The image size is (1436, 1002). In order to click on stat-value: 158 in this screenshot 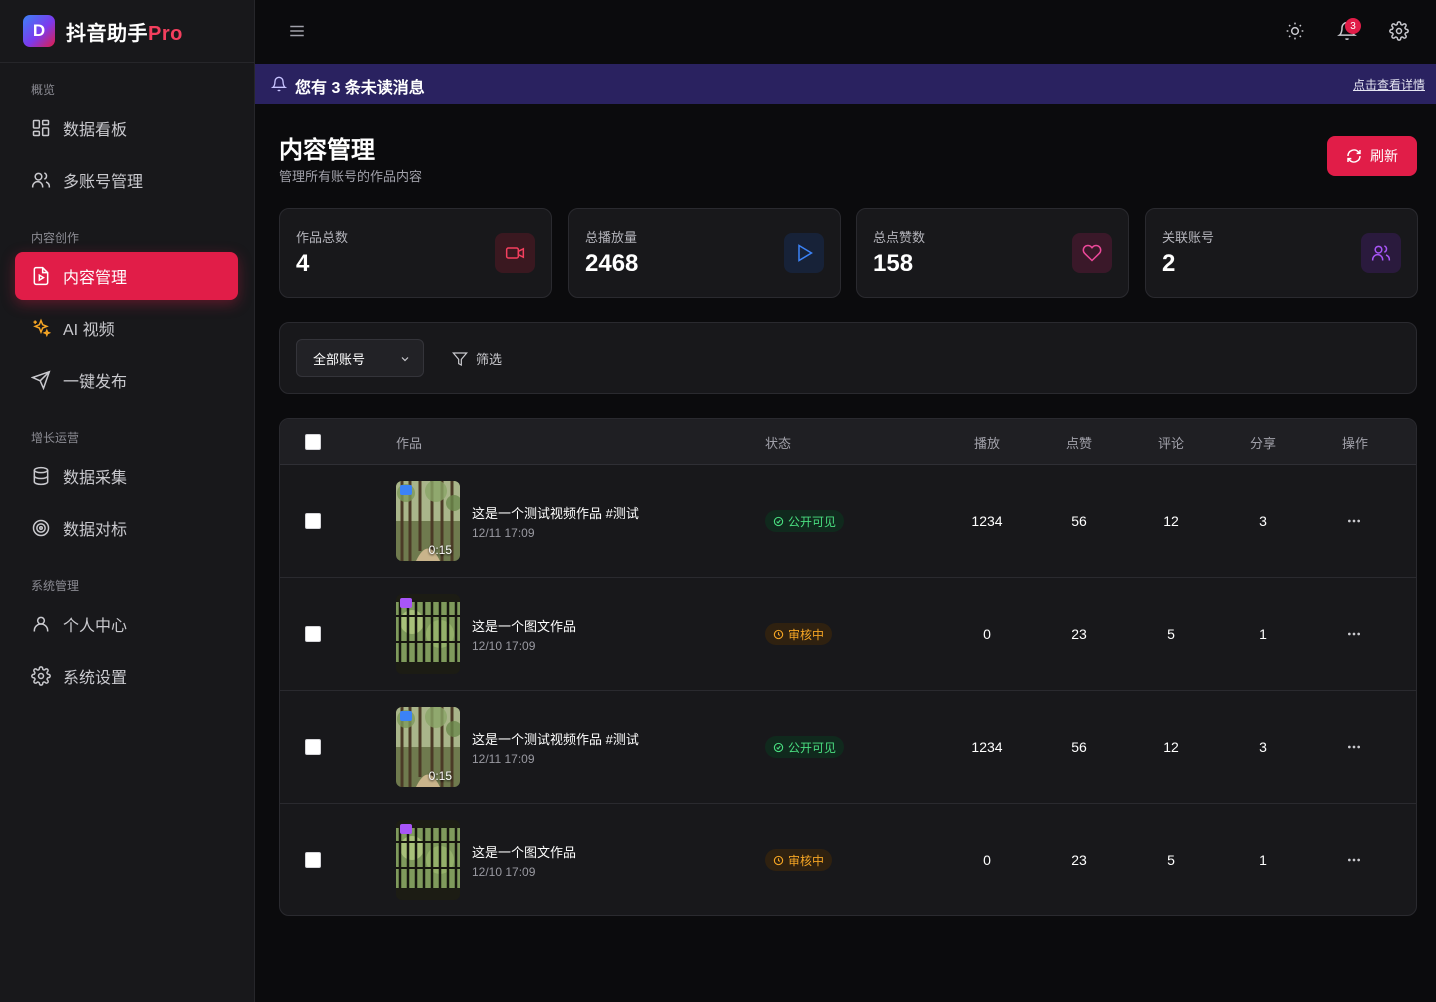, I will do `click(893, 263)`.